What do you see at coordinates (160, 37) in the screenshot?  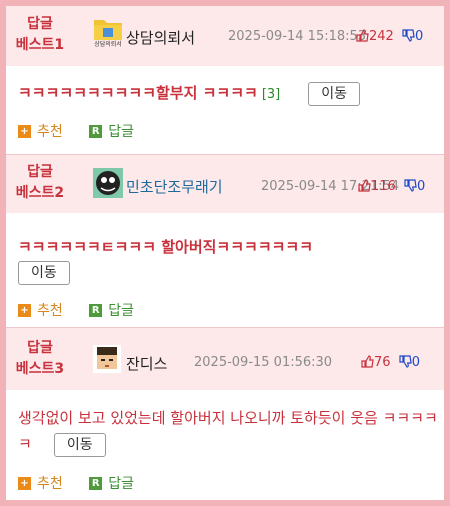 I see `nickname: 상담의뢰서` at bounding box center [160, 37].